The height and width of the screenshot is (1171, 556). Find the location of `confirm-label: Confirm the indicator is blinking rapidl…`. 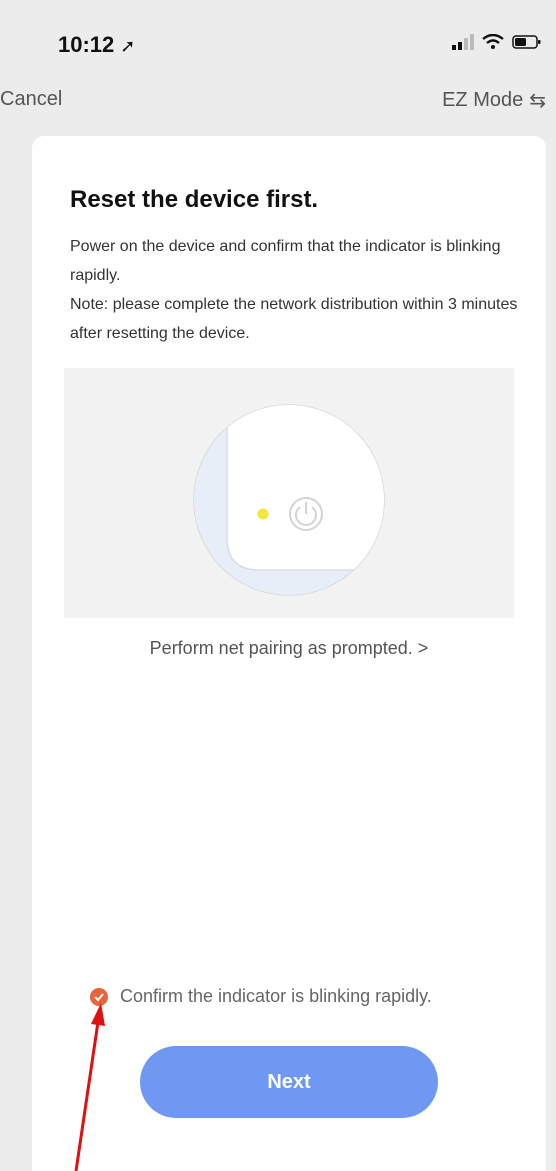

confirm-label: Confirm the indicator is blinking rapidl… is located at coordinates (276, 996).